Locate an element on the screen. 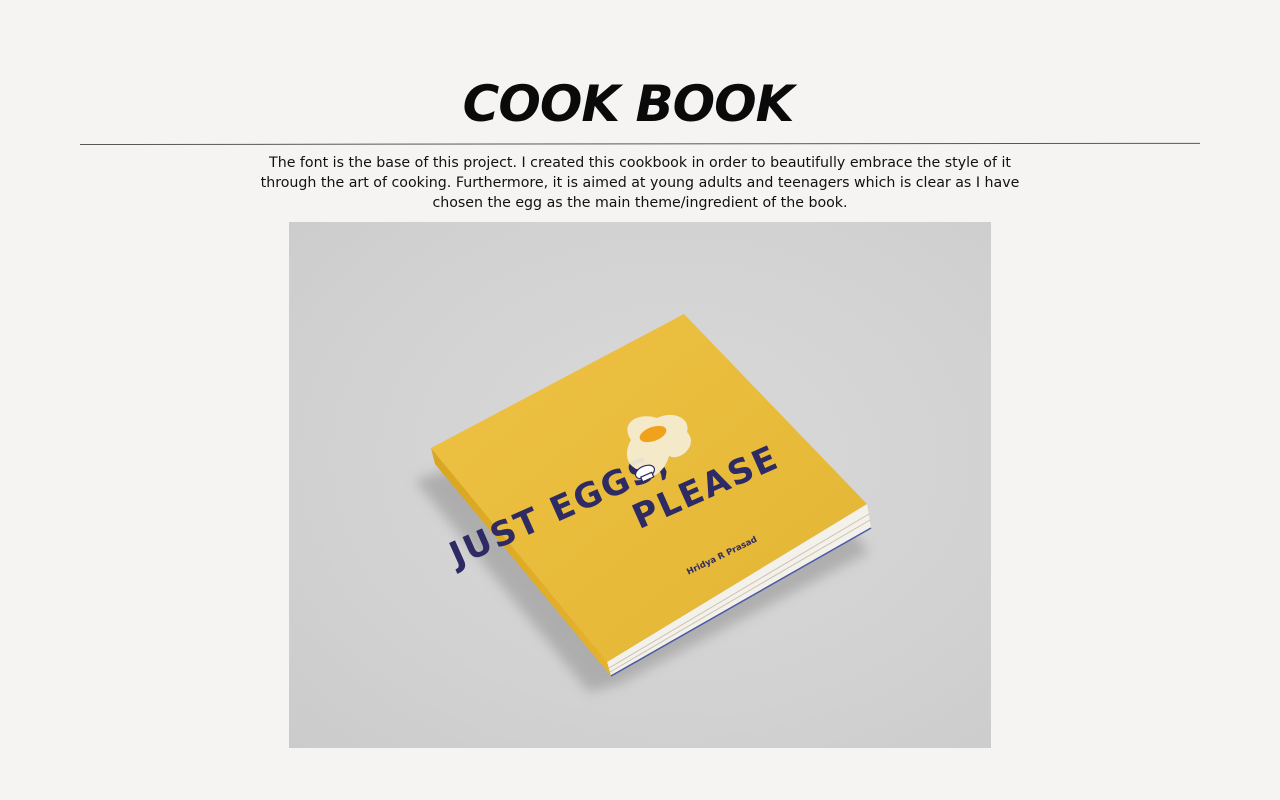 The width and height of the screenshot is (1280, 800). page-title: COOK BOOK is located at coordinates (628, 104).